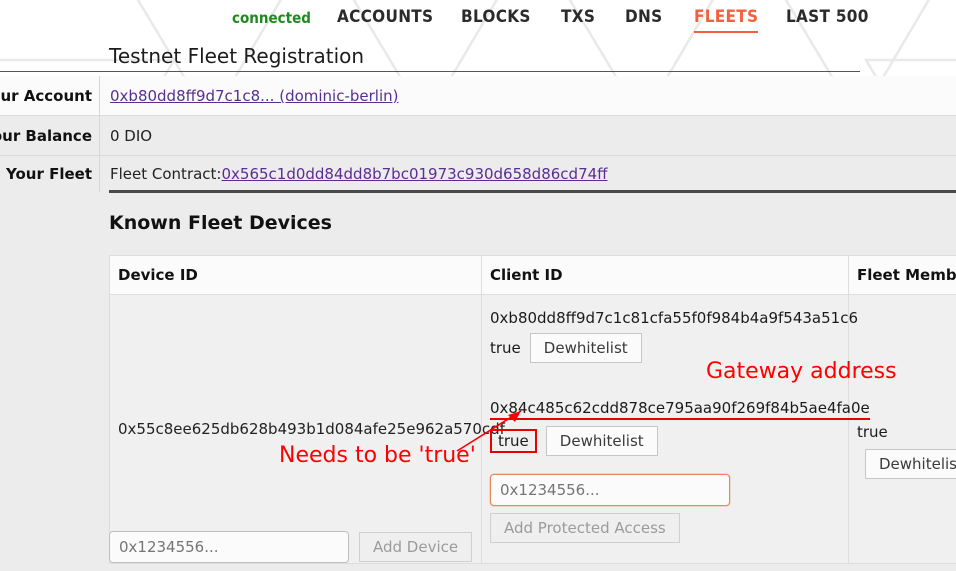 This screenshot has width=956, height=571. I want to click on column-header-device-id: Device ID, so click(295, 275).